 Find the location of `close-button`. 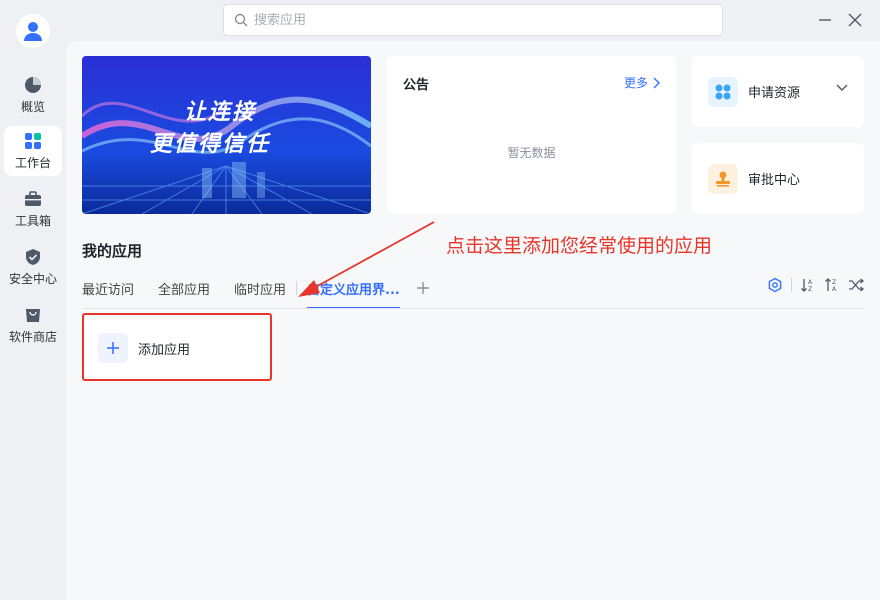

close-button is located at coordinates (855, 20).